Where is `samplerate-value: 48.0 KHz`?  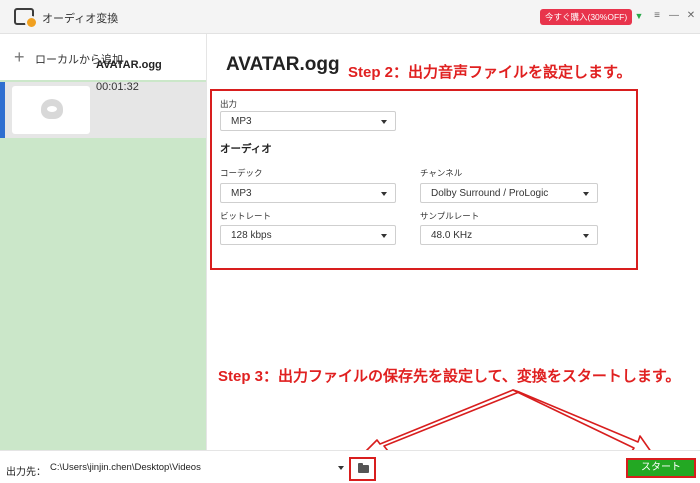
samplerate-value: 48.0 KHz is located at coordinates (452, 235).